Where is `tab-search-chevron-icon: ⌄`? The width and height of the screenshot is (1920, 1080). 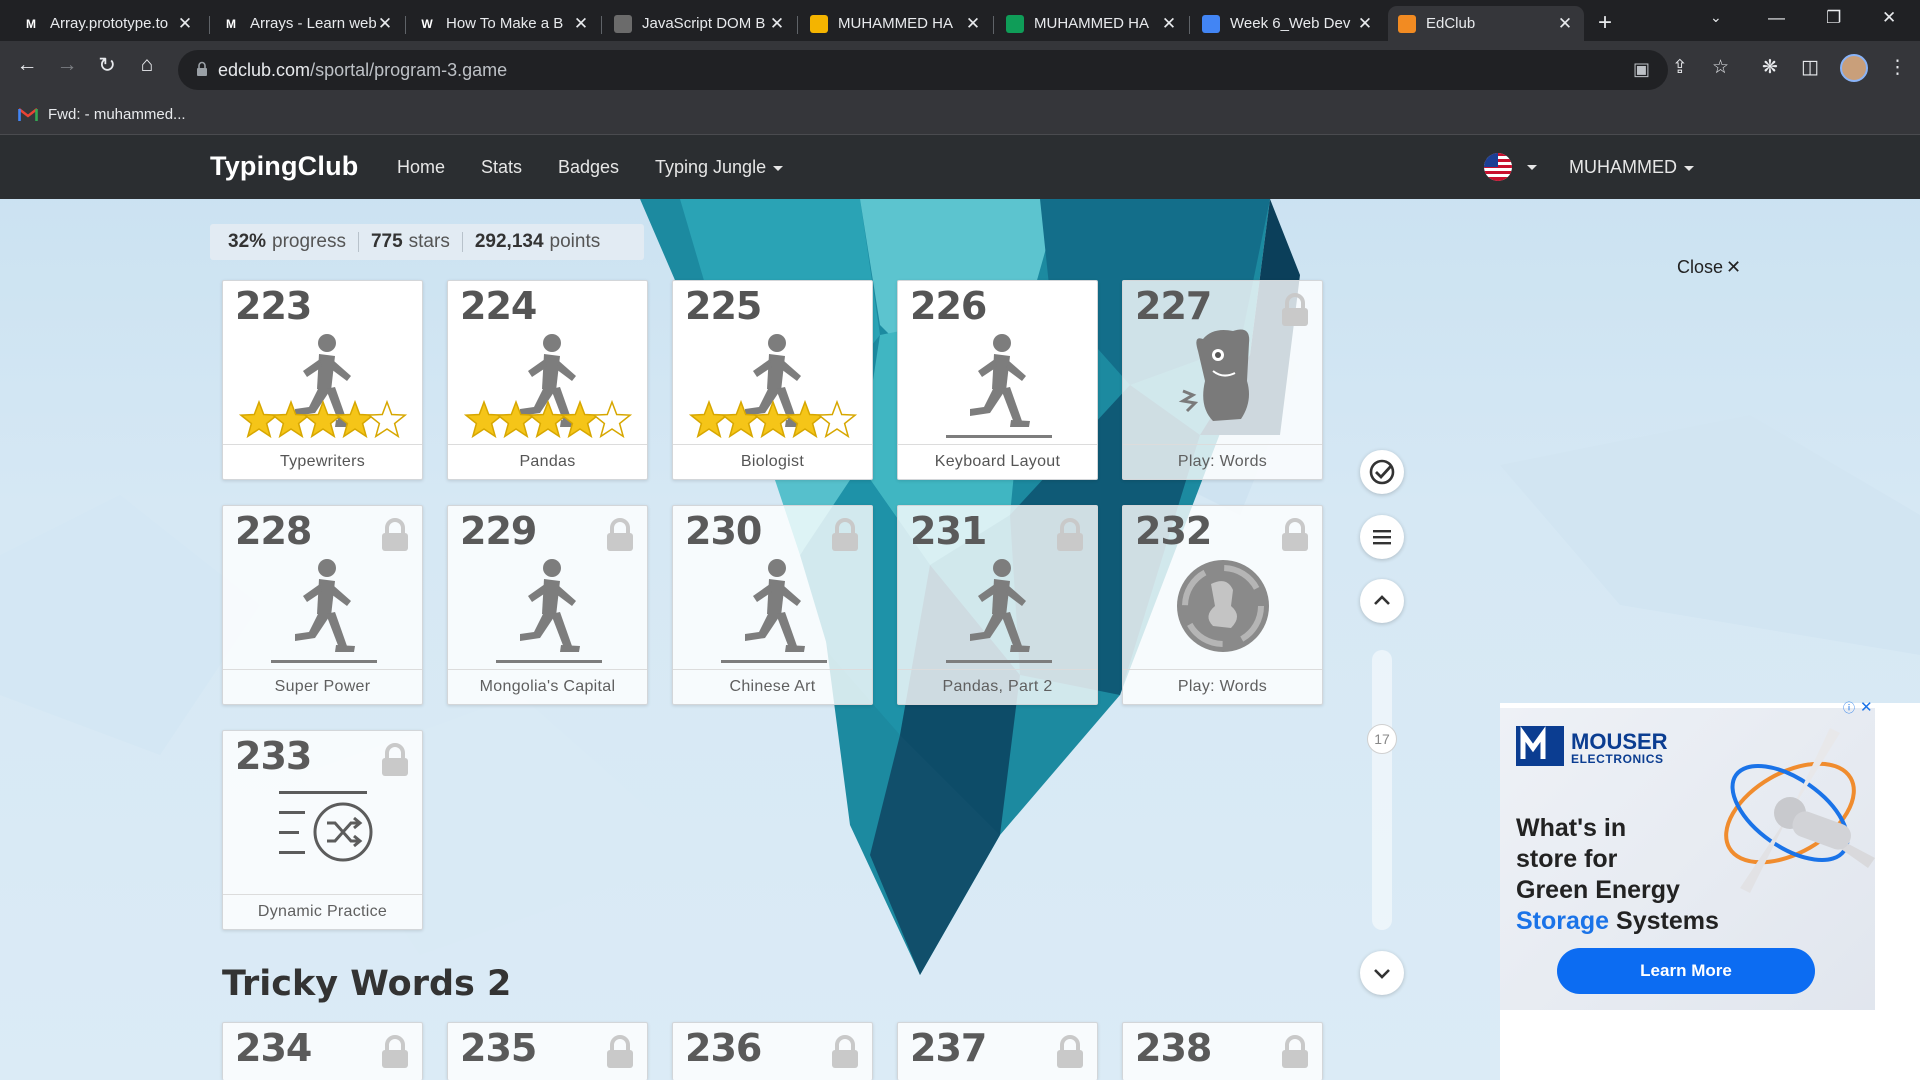 tab-search-chevron-icon: ⌄ is located at coordinates (1716, 17).